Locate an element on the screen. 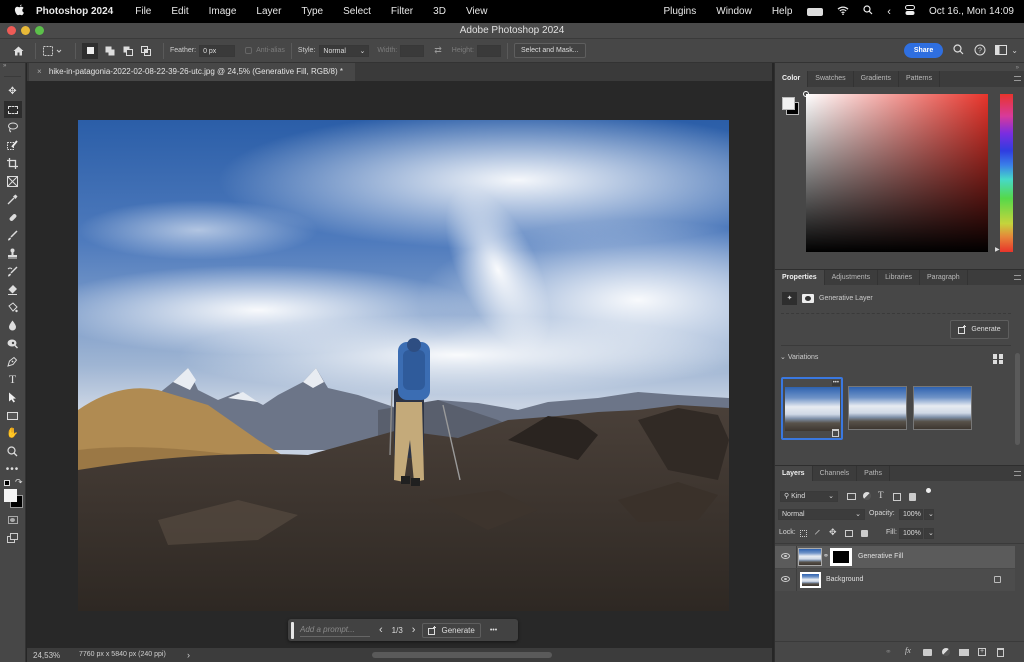  fullscreen-window-button is located at coordinates (39, 30).